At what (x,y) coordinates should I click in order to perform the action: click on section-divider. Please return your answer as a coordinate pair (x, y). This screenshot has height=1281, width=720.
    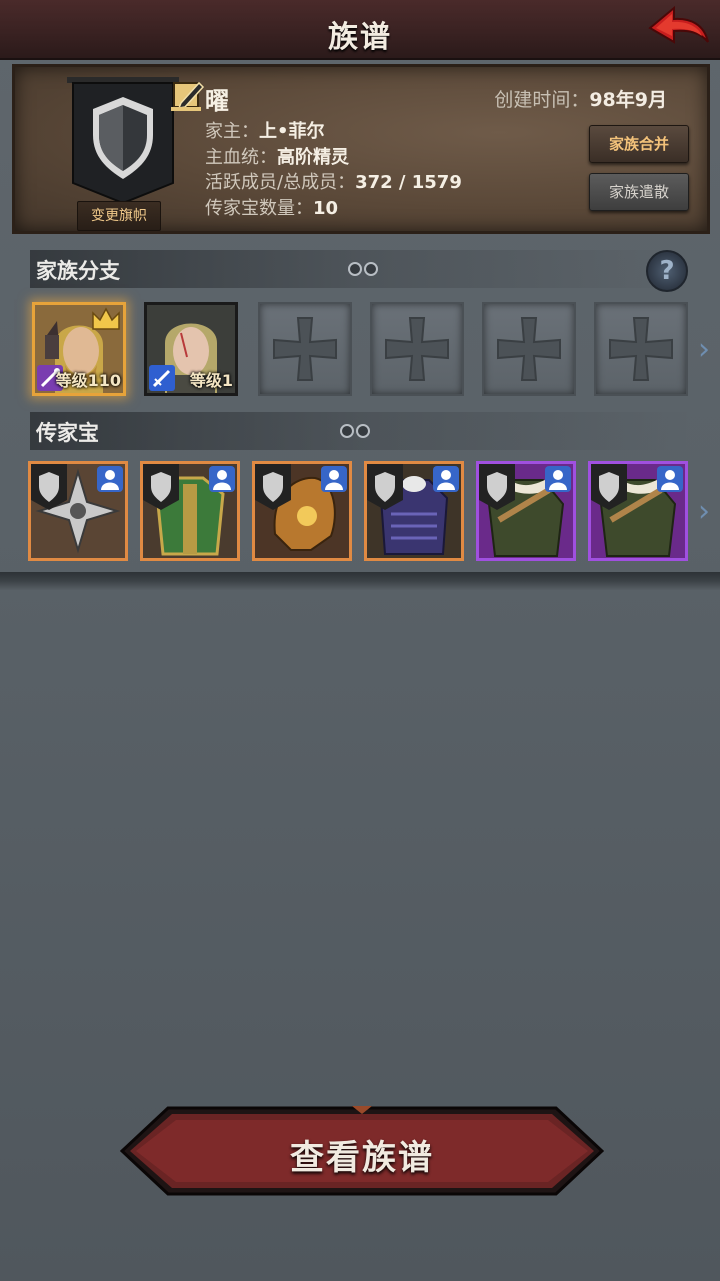
    Looking at the image, I should click on (360, 581).